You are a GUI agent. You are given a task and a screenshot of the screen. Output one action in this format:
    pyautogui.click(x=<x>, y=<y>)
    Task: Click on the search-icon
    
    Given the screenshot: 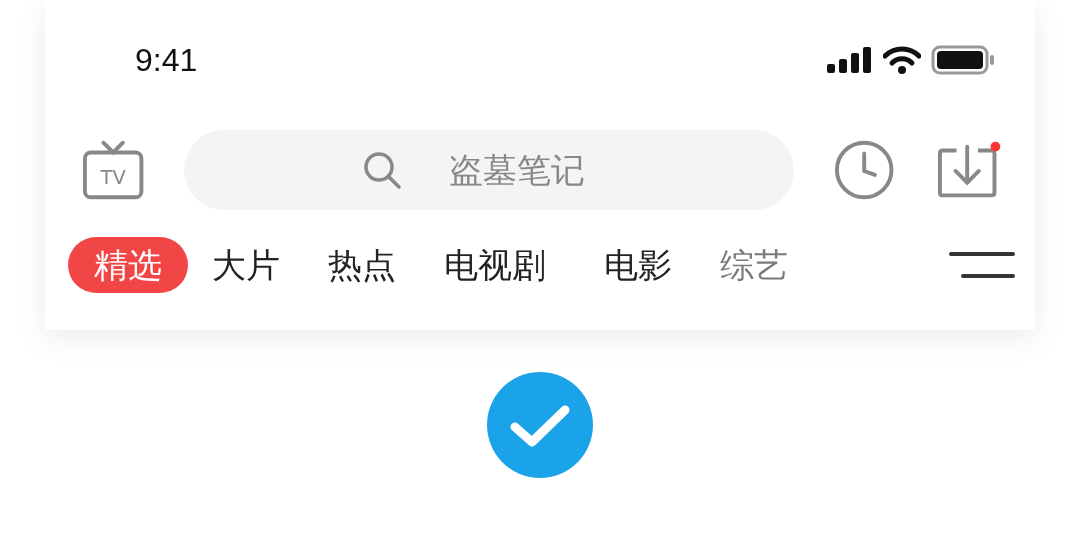 What is the action you would take?
    pyautogui.click(x=382, y=170)
    